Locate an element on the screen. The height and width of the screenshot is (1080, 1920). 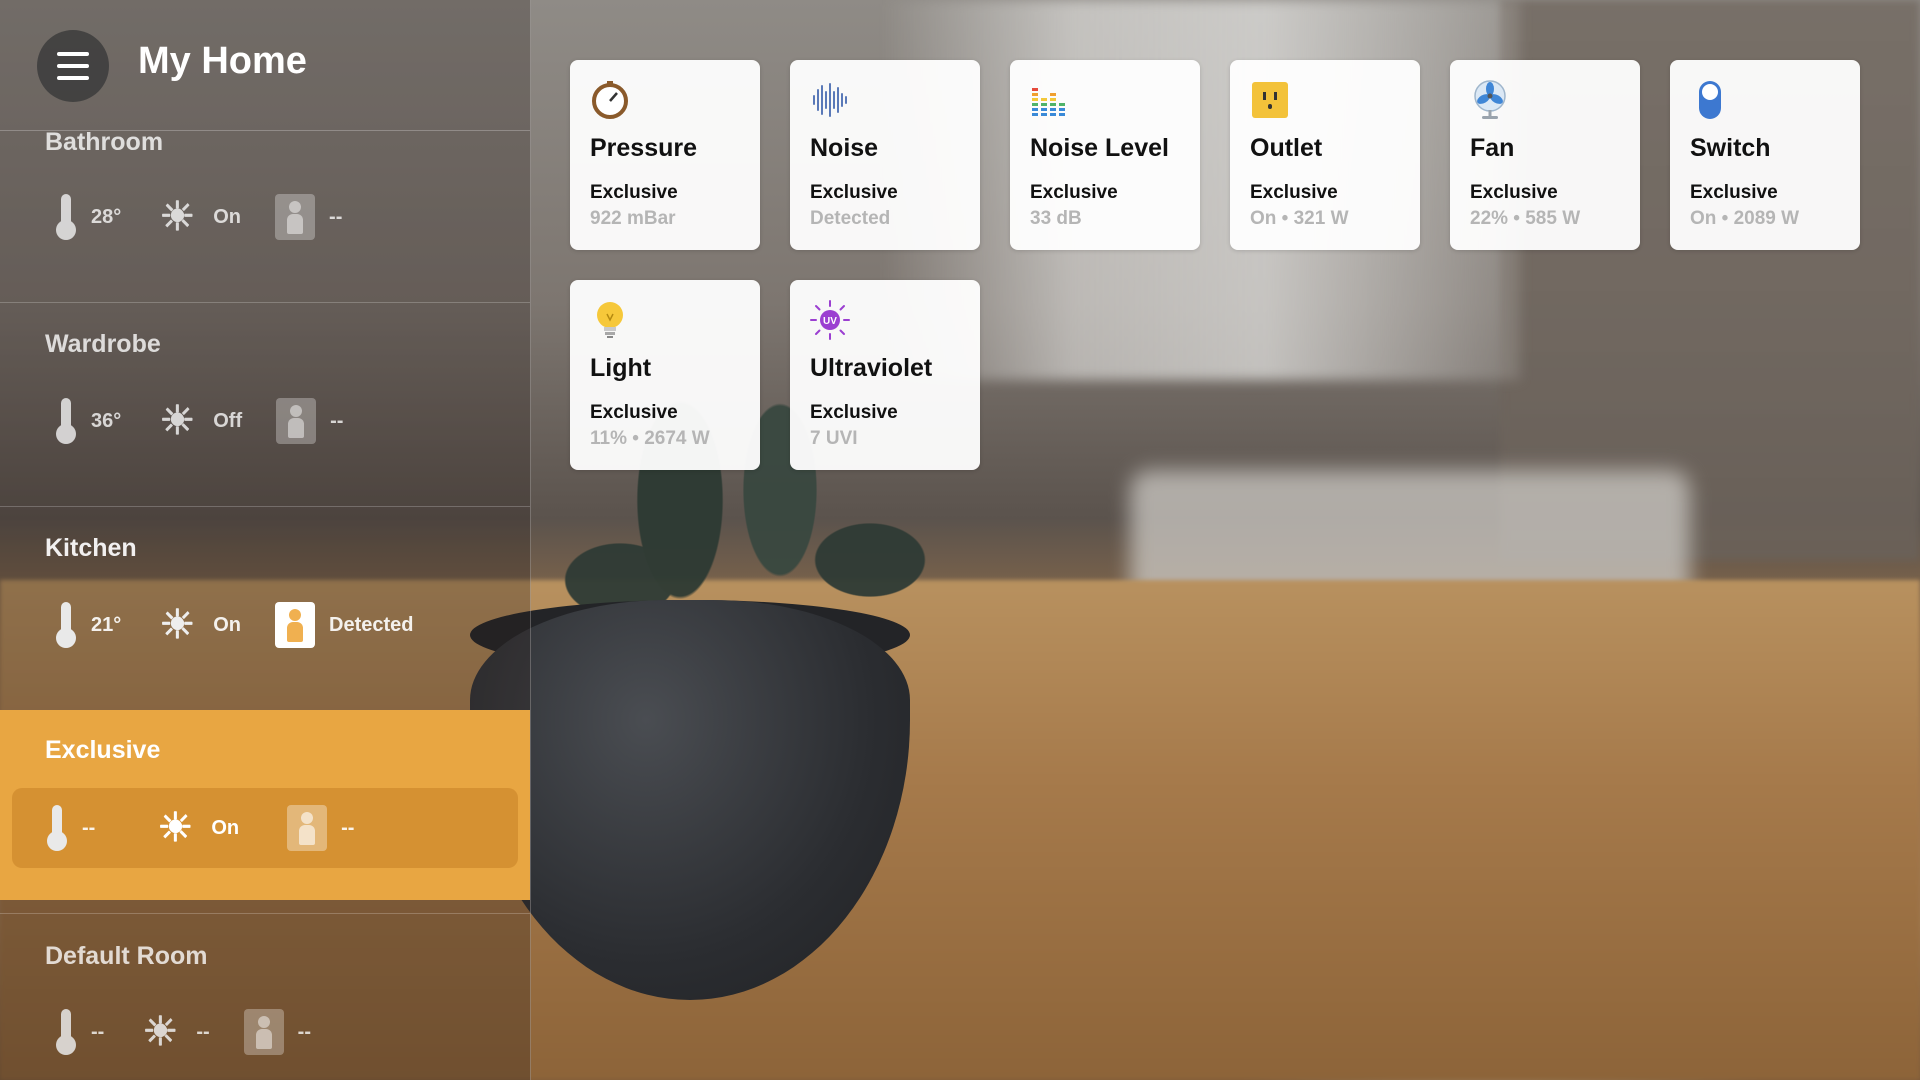
room-exclusive: Exclusive -- ☀ On -- is located at coordinates (265, 805).